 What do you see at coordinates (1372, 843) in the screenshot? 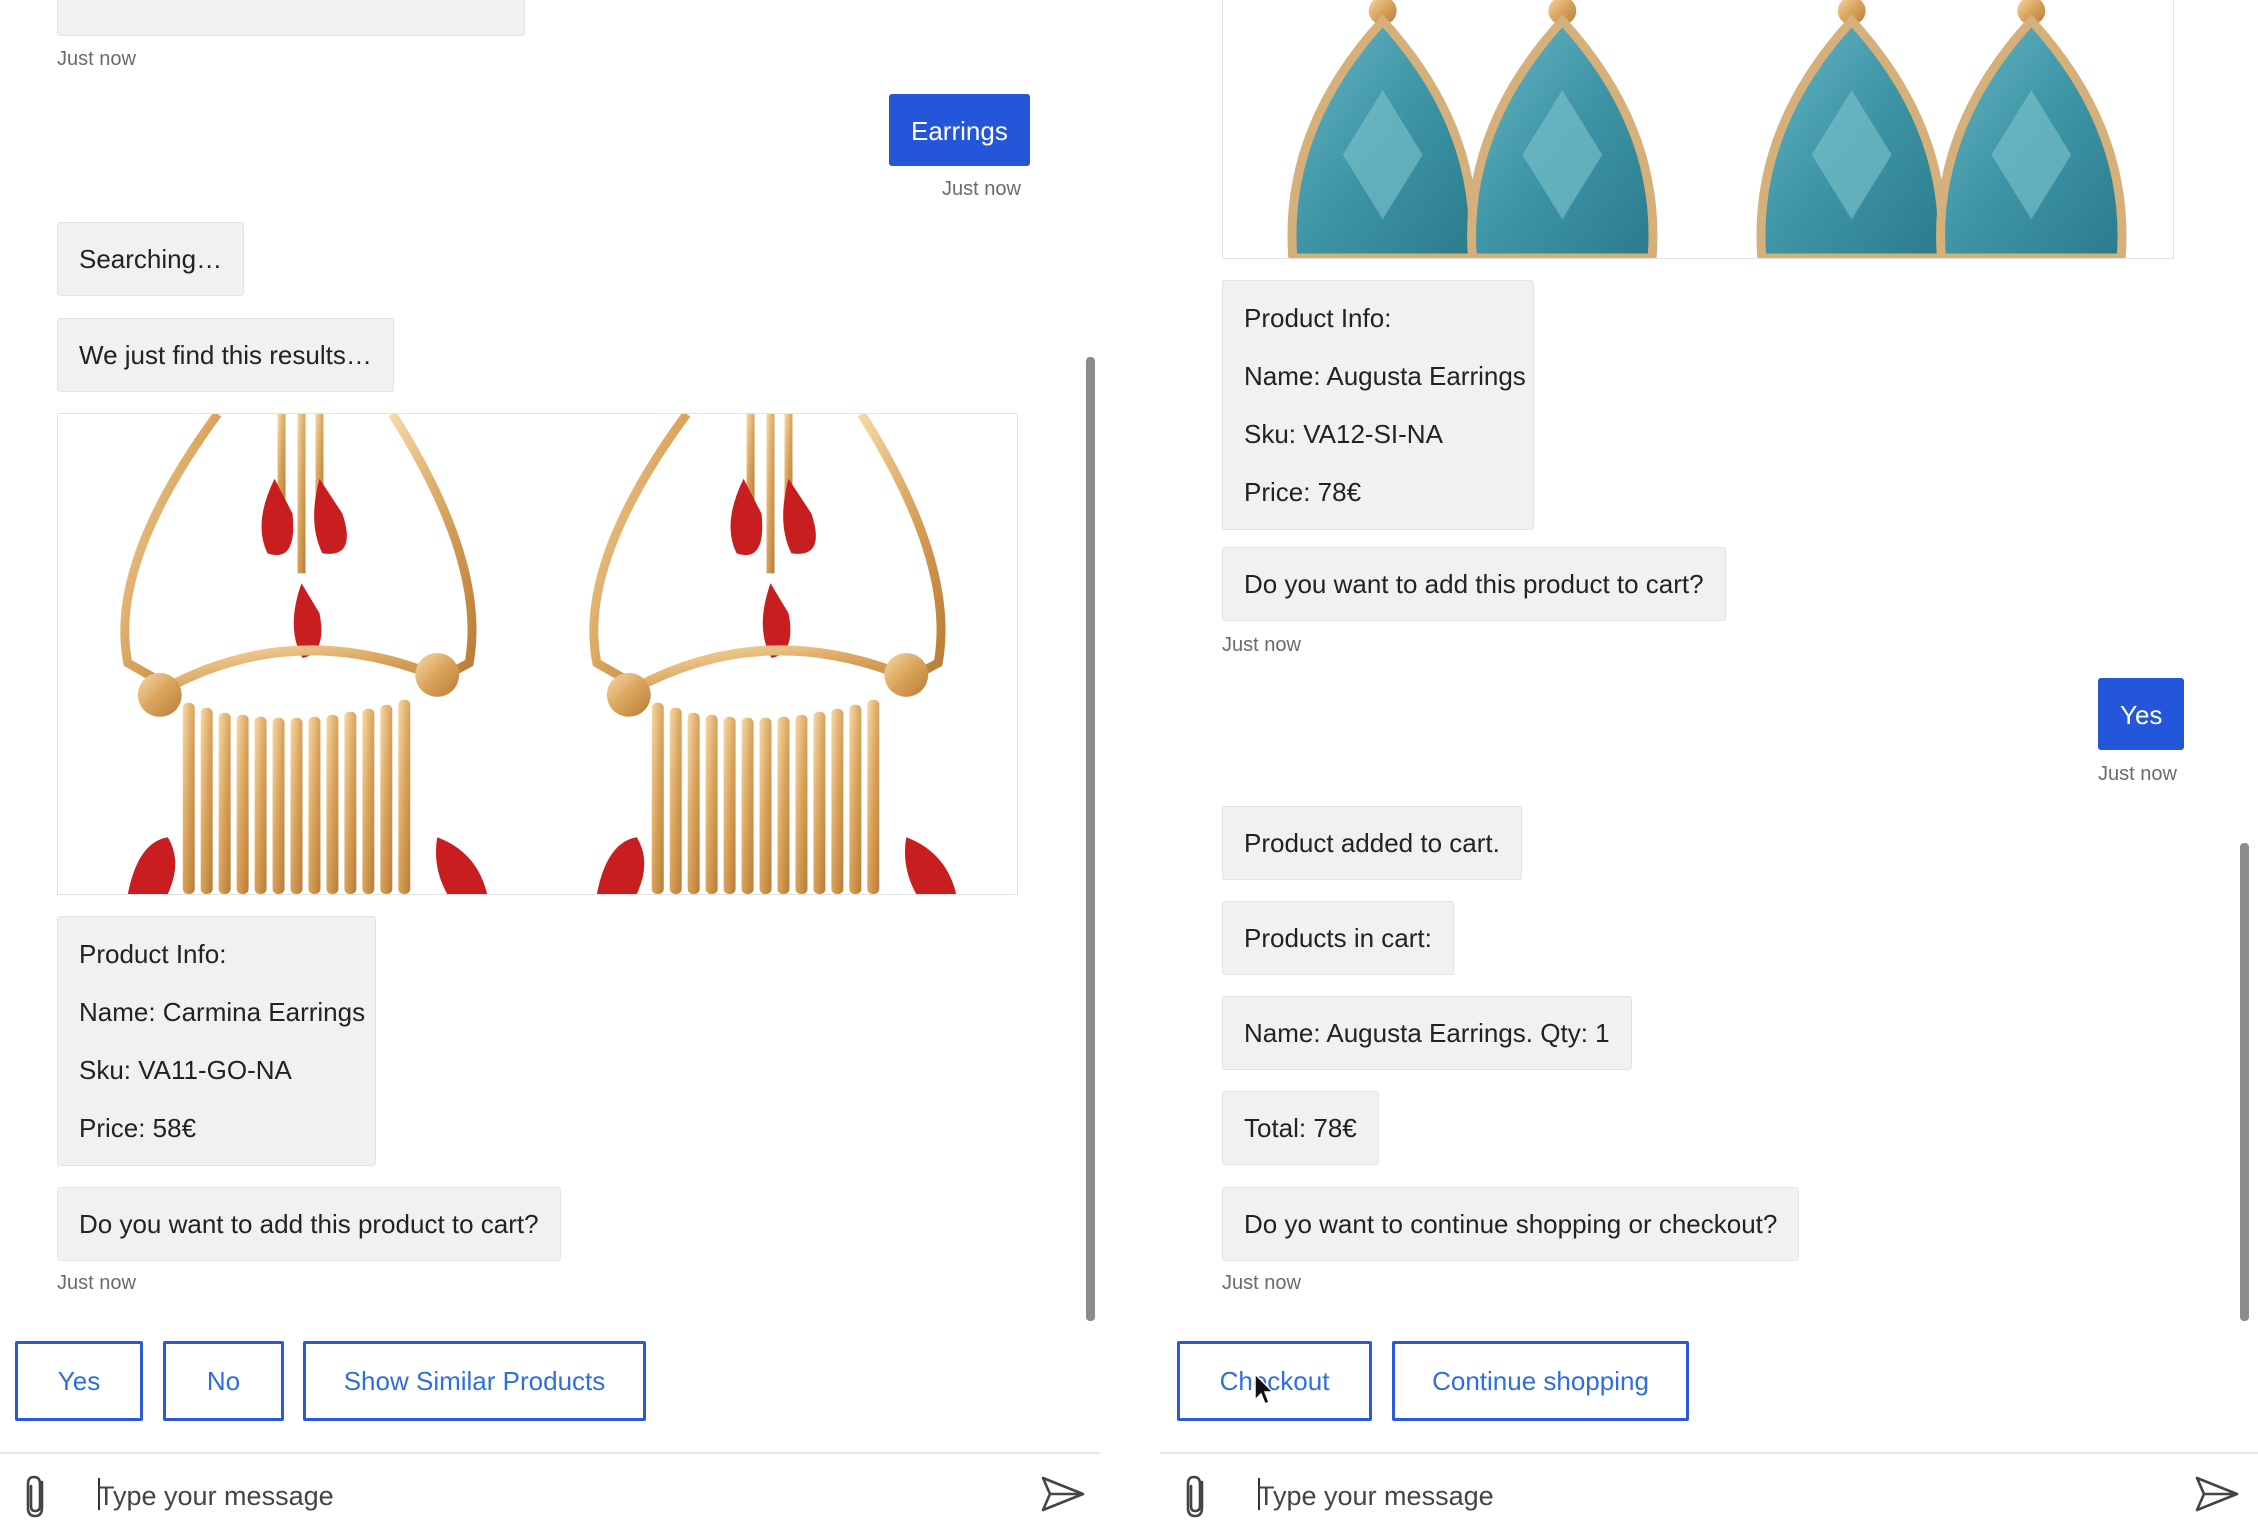
I see `bot-message-bubble: Product added to cart.` at bounding box center [1372, 843].